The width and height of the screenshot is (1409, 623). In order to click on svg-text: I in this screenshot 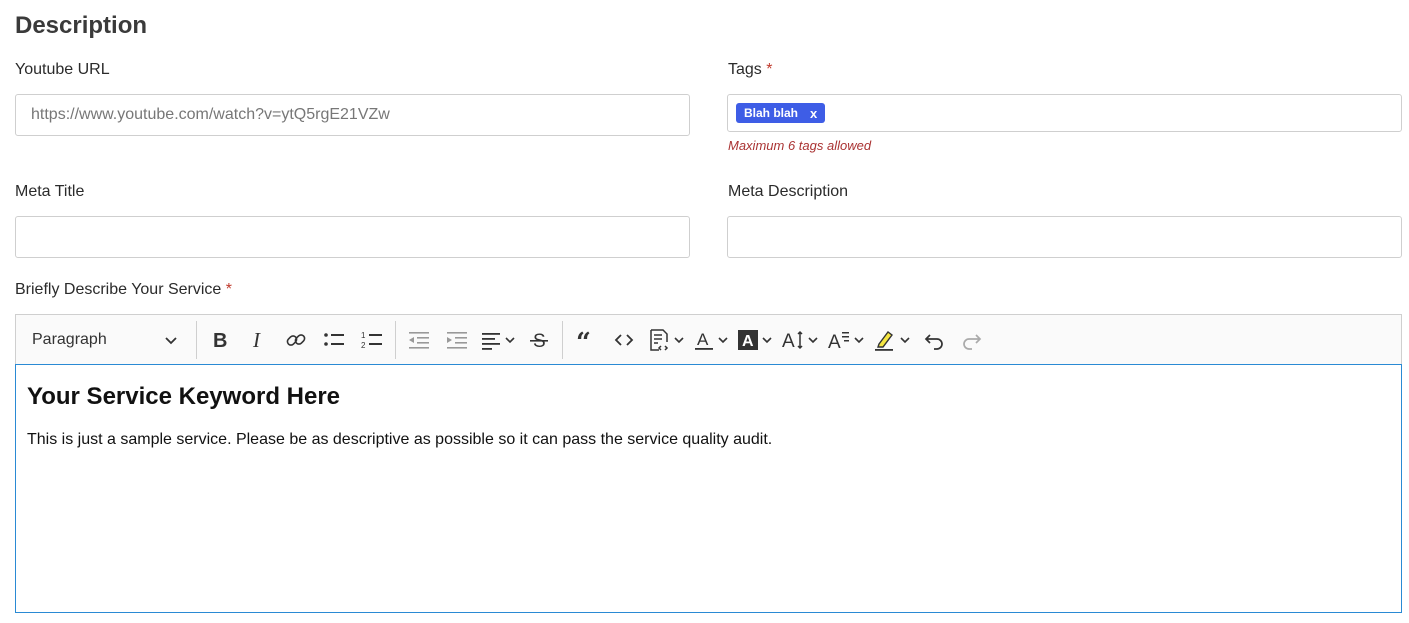, I will do `click(256, 340)`.